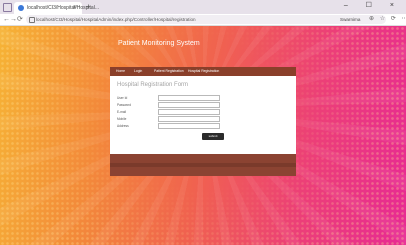 This screenshot has height=245, width=406. What do you see at coordinates (189, 98) in the screenshot?
I see `user-id-input` at bounding box center [189, 98].